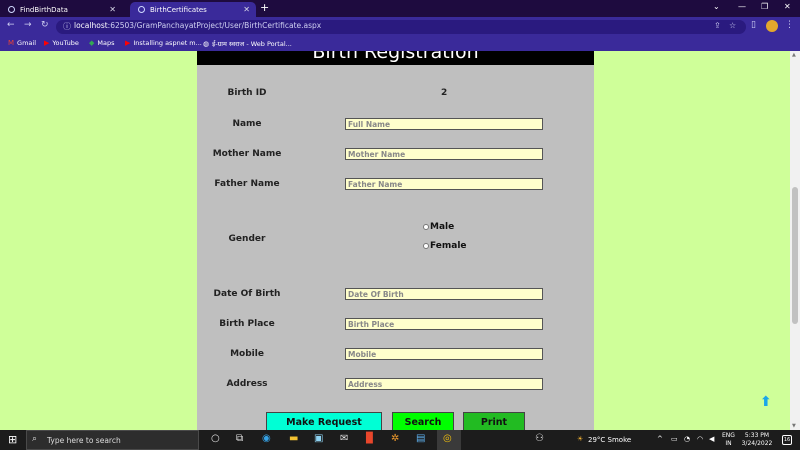 The width and height of the screenshot is (800, 450). What do you see at coordinates (247, 324) in the screenshot?
I see `birth-place-label: Birth Place` at bounding box center [247, 324].